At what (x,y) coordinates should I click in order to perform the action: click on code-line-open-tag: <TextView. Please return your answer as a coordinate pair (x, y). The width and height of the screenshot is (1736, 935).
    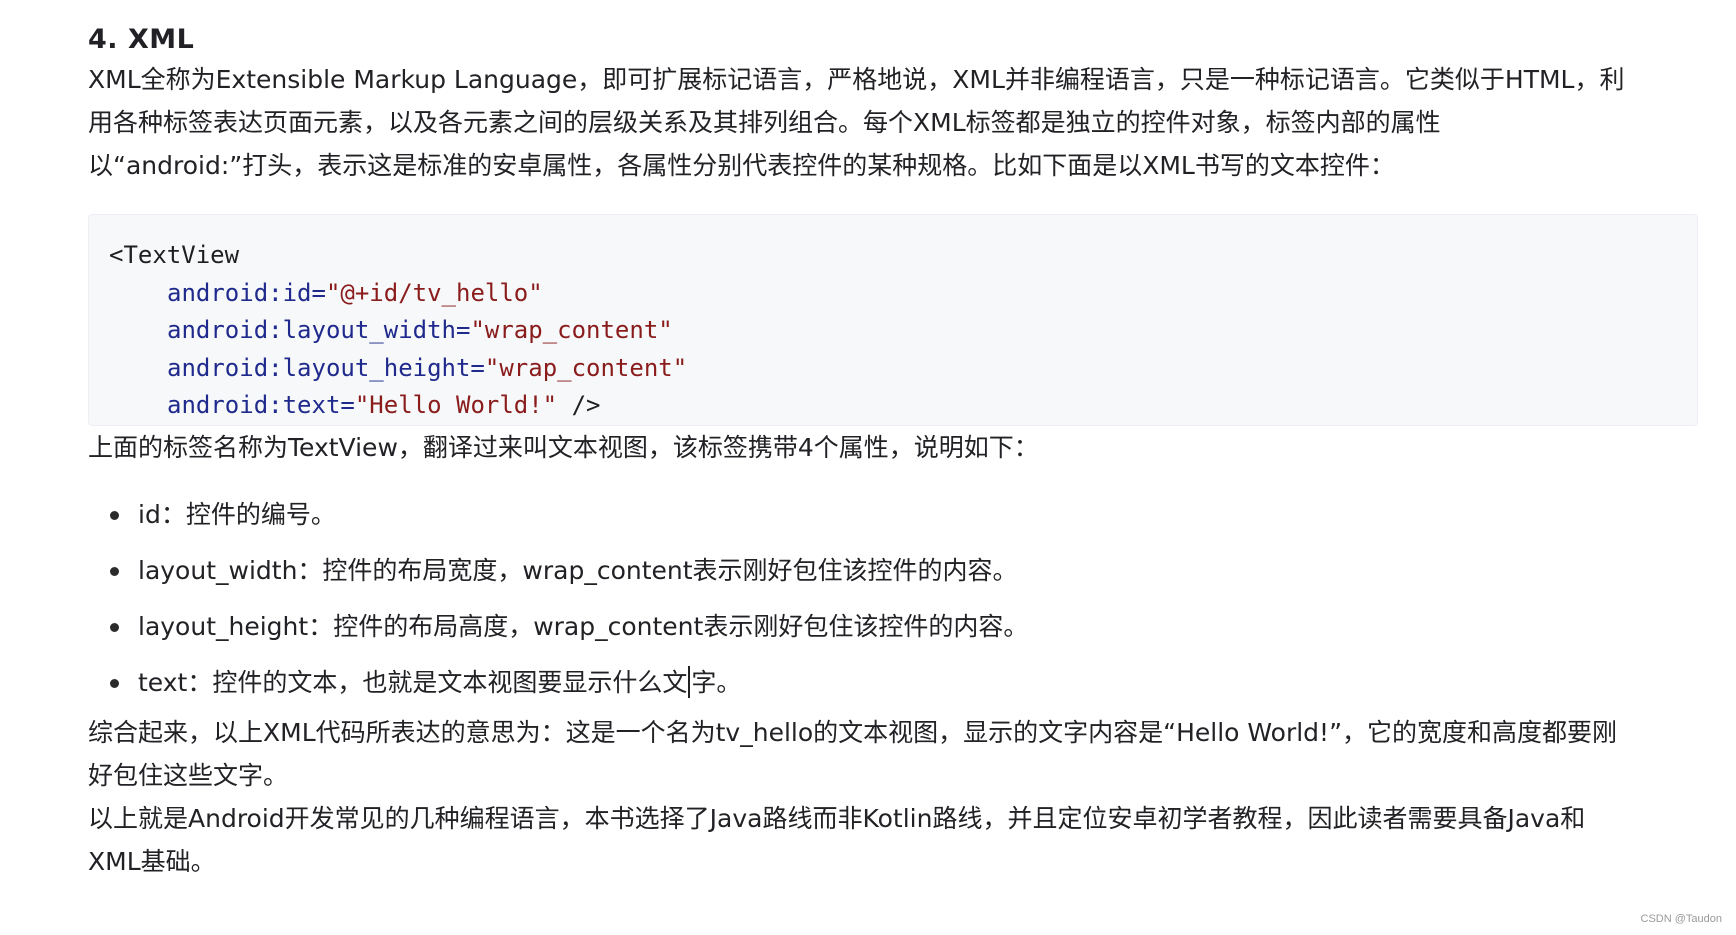
    Looking at the image, I should click on (903, 256).